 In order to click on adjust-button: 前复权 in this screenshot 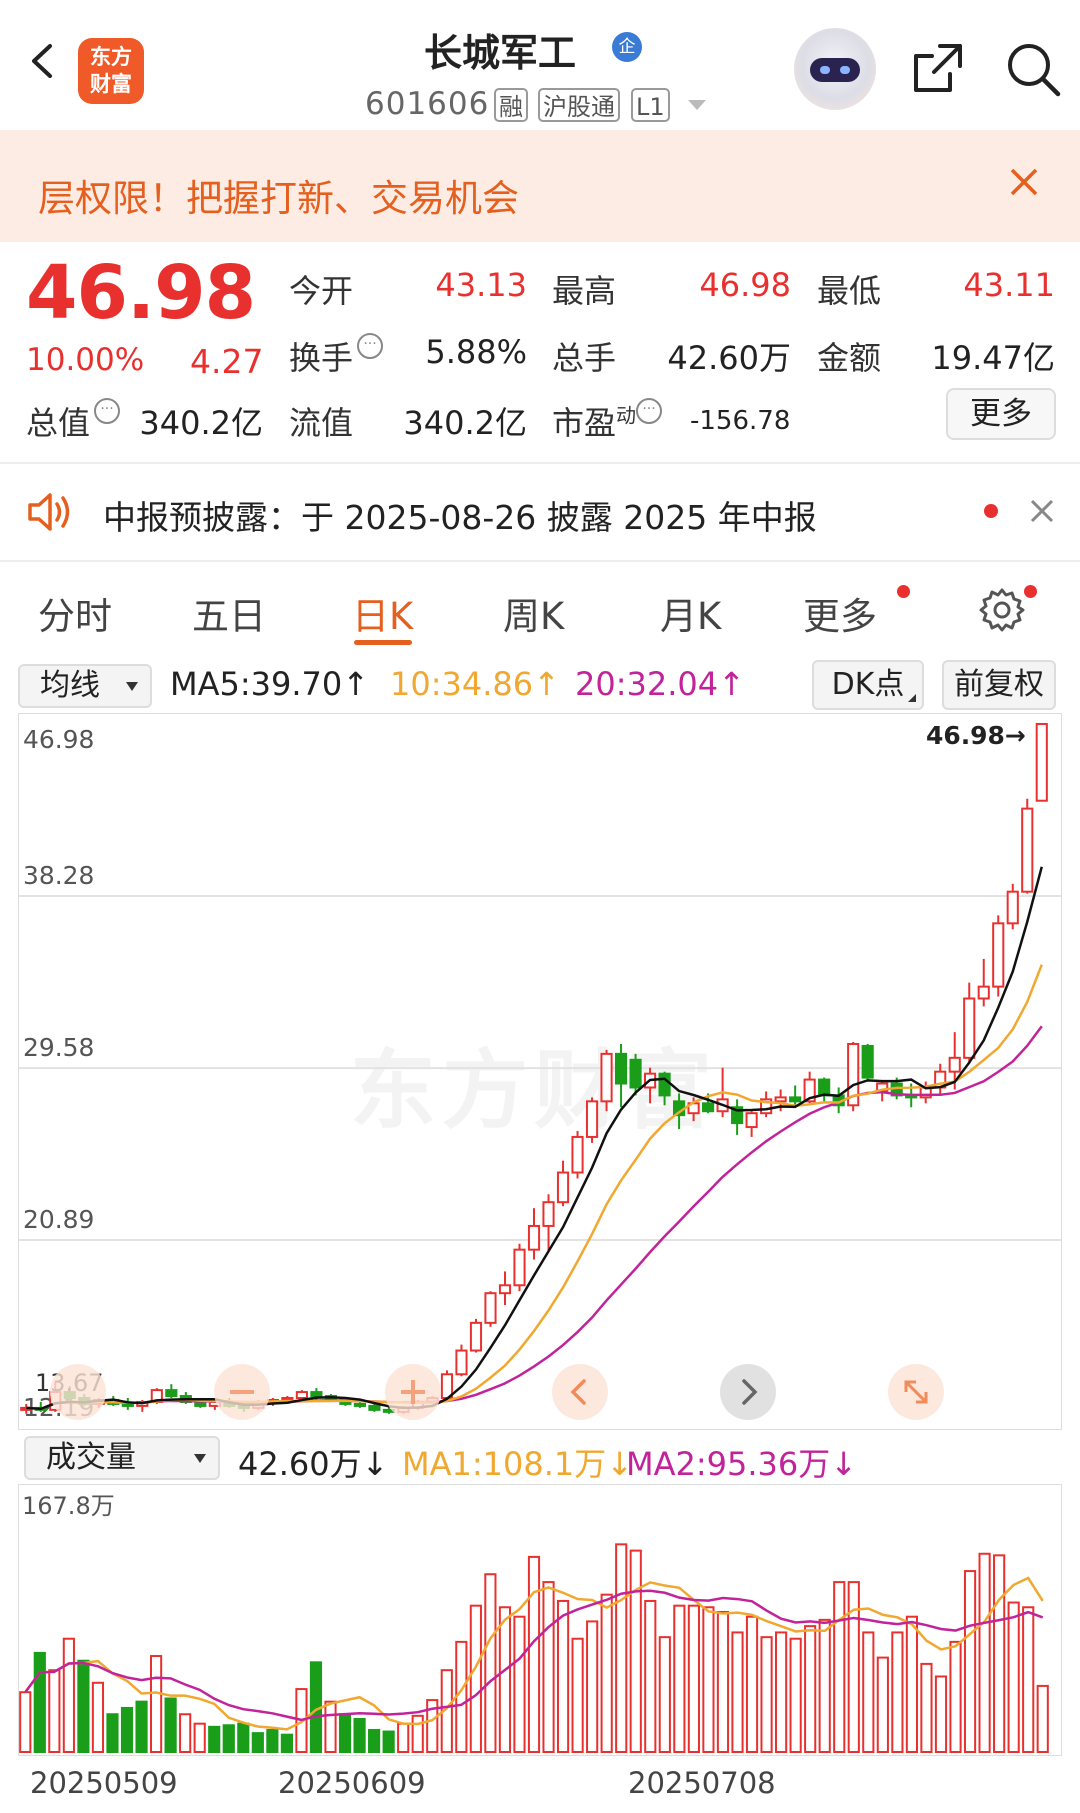, I will do `click(999, 685)`.